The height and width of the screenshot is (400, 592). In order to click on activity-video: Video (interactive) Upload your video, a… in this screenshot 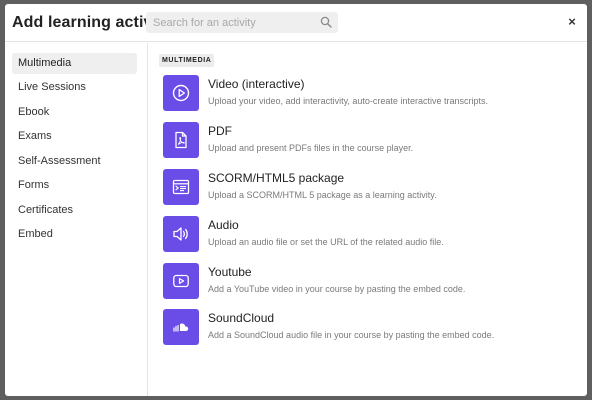, I will do `click(373, 93)`.